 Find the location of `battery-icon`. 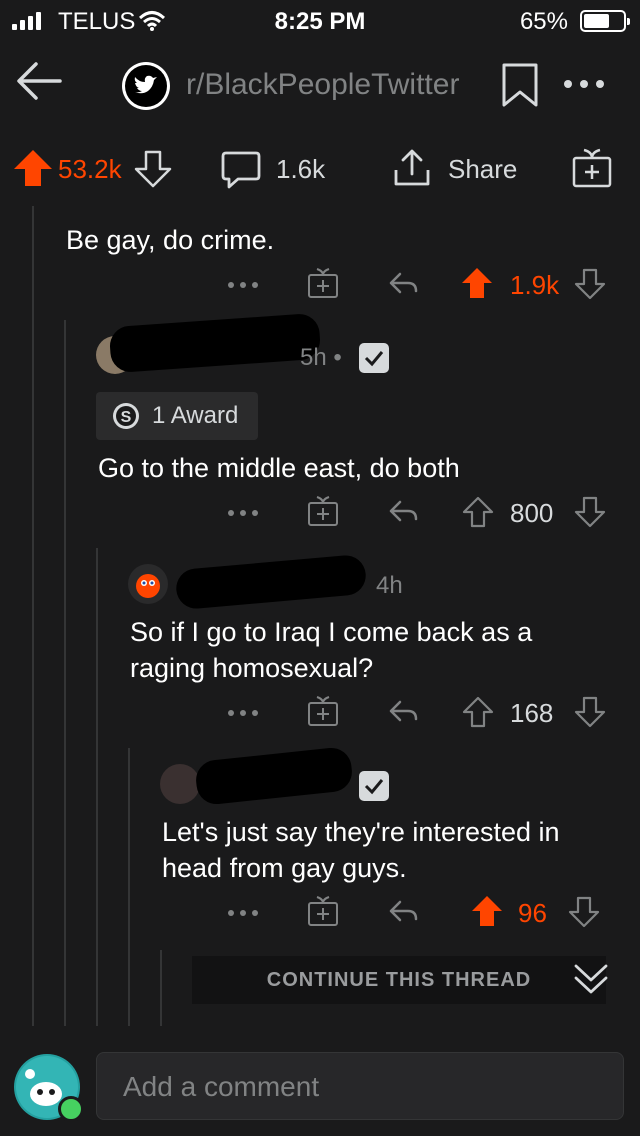

battery-icon is located at coordinates (605, 21).